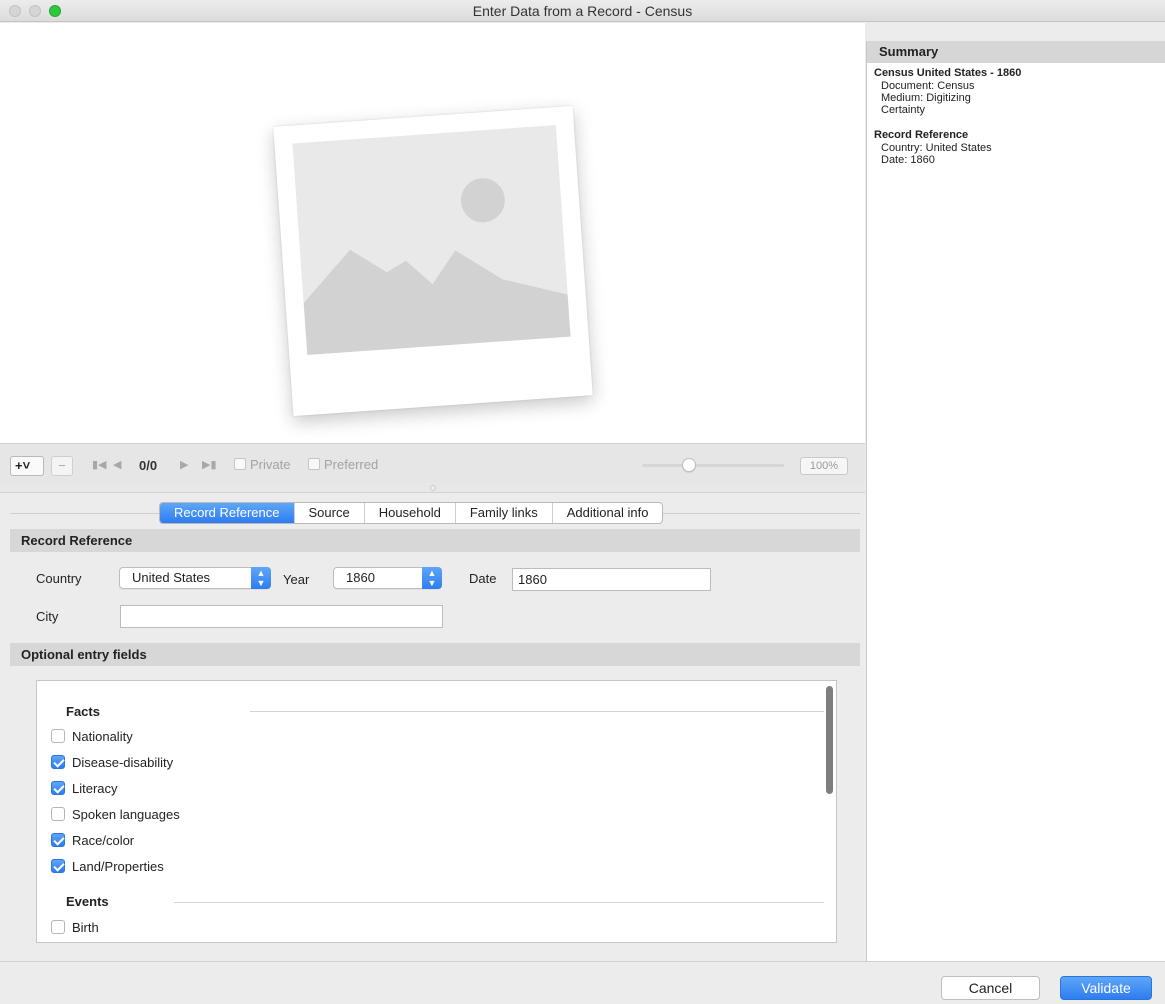 The height and width of the screenshot is (1004, 1165). I want to click on optional-fields-header: Optional entry fields, so click(435, 654).